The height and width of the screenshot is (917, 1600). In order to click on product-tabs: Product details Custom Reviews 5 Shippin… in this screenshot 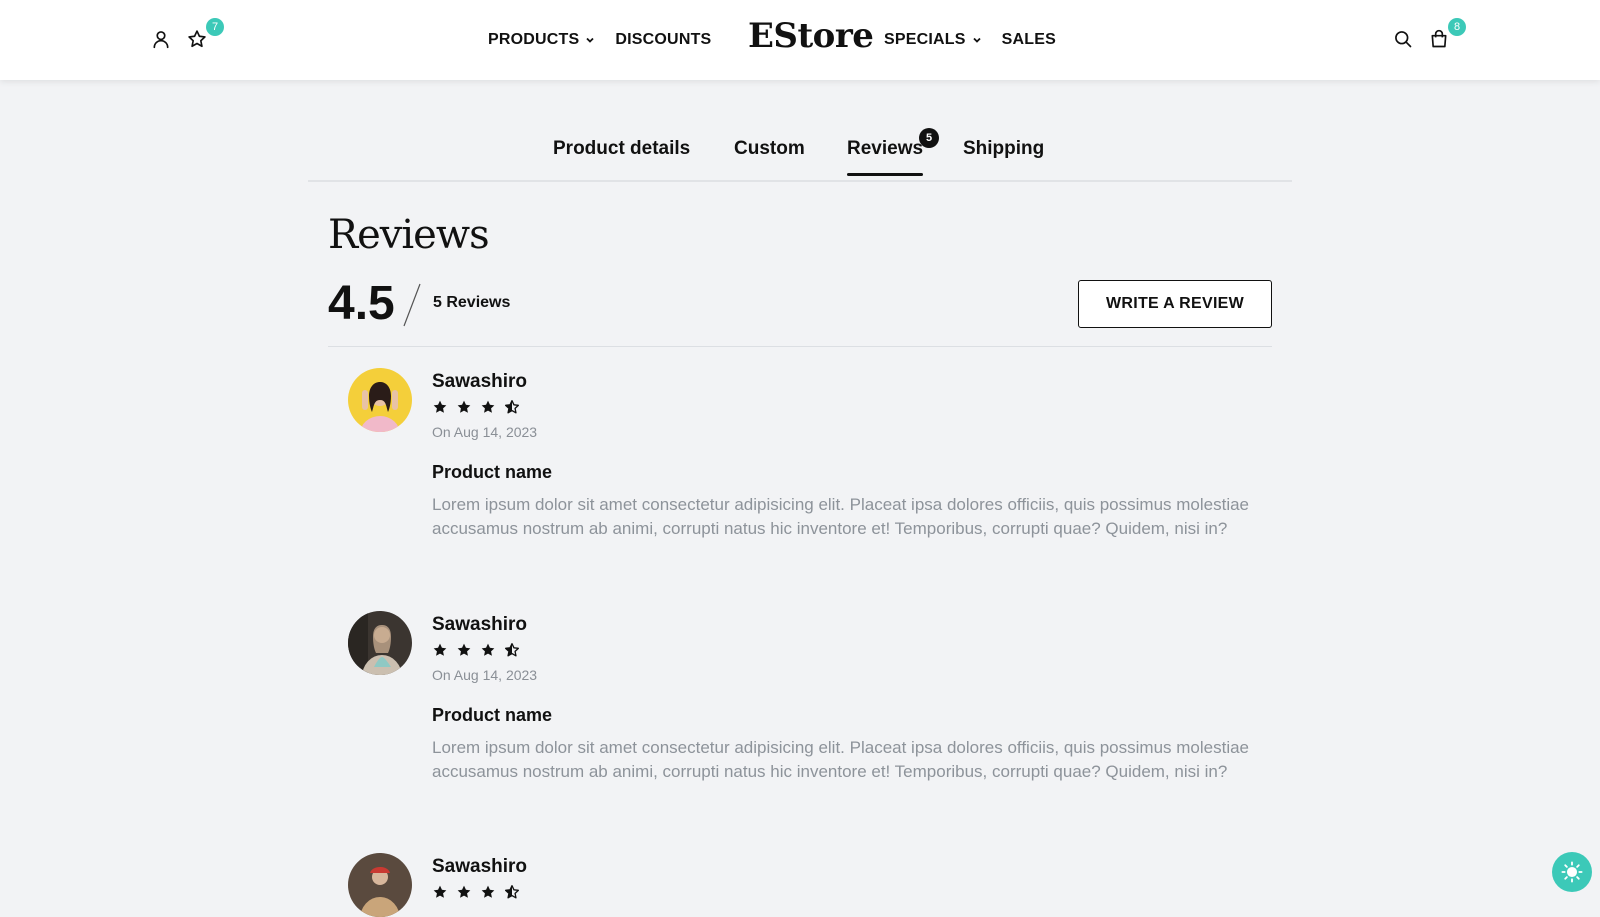, I will do `click(800, 155)`.